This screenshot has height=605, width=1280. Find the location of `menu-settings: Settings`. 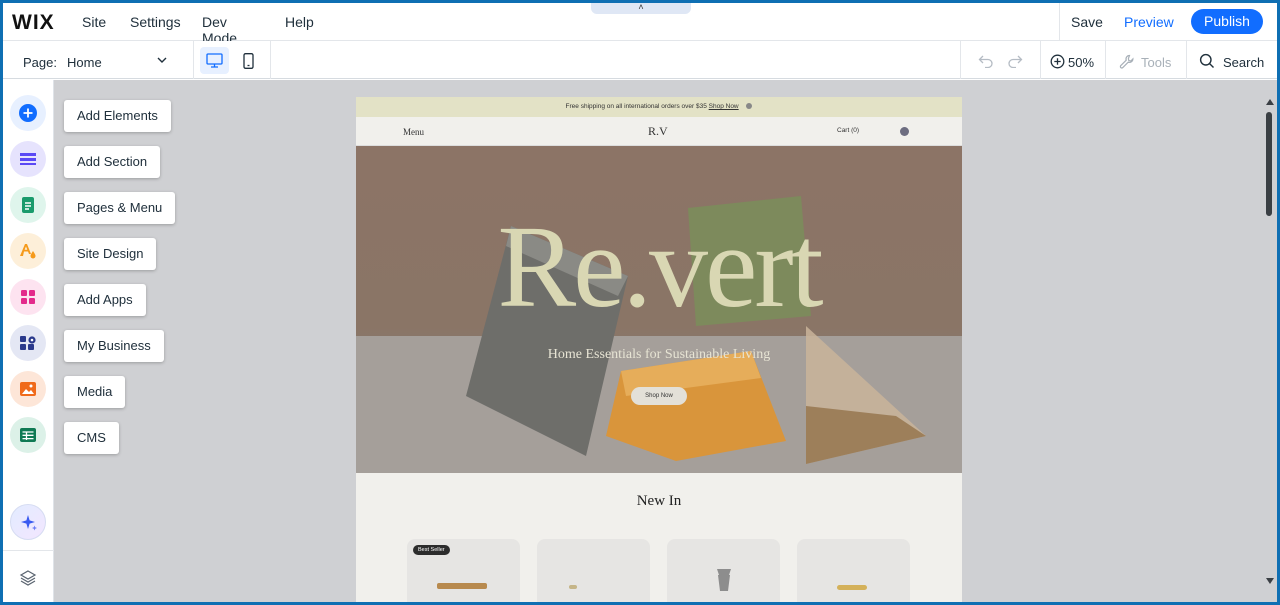

menu-settings: Settings is located at coordinates (155, 22).